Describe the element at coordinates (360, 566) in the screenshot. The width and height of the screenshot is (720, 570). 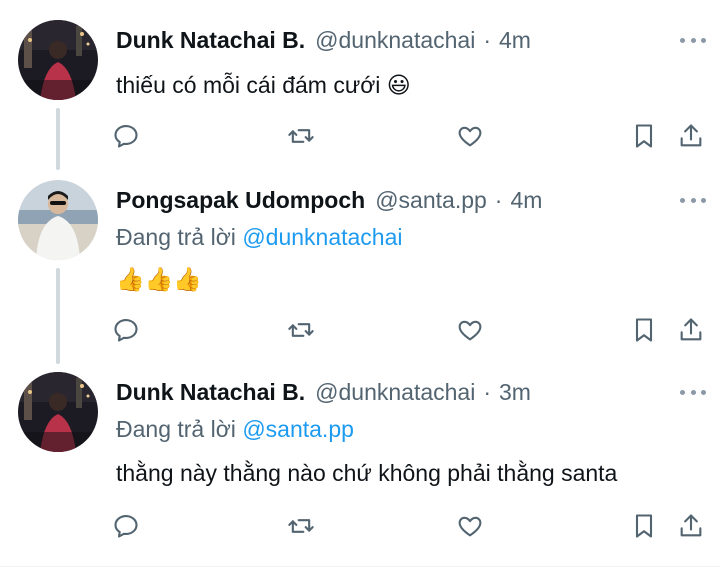
I see `divider` at that location.